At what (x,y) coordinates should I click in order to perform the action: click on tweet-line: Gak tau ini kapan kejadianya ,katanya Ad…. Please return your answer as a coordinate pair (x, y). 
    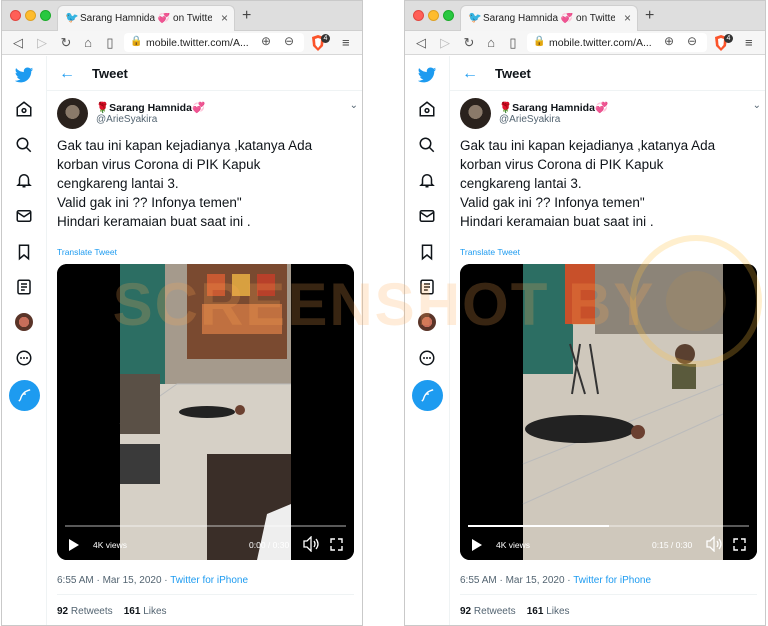
    Looking at the image, I should click on (588, 145).